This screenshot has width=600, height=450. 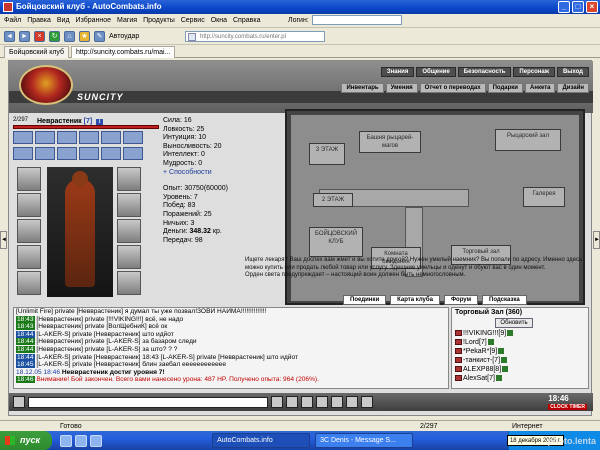 What do you see at coordinates (521, 351) in the screenshot?
I see `user-row: *PekaR*[9]` at bounding box center [521, 351].